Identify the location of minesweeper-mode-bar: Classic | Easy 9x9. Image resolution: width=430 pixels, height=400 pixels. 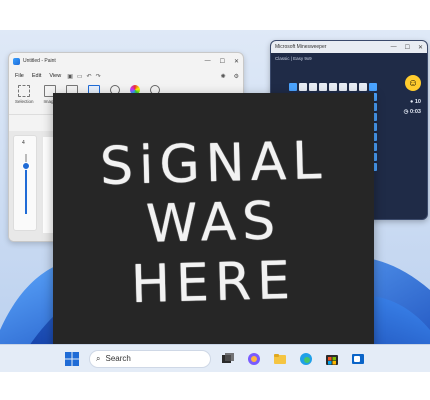
(349, 58).